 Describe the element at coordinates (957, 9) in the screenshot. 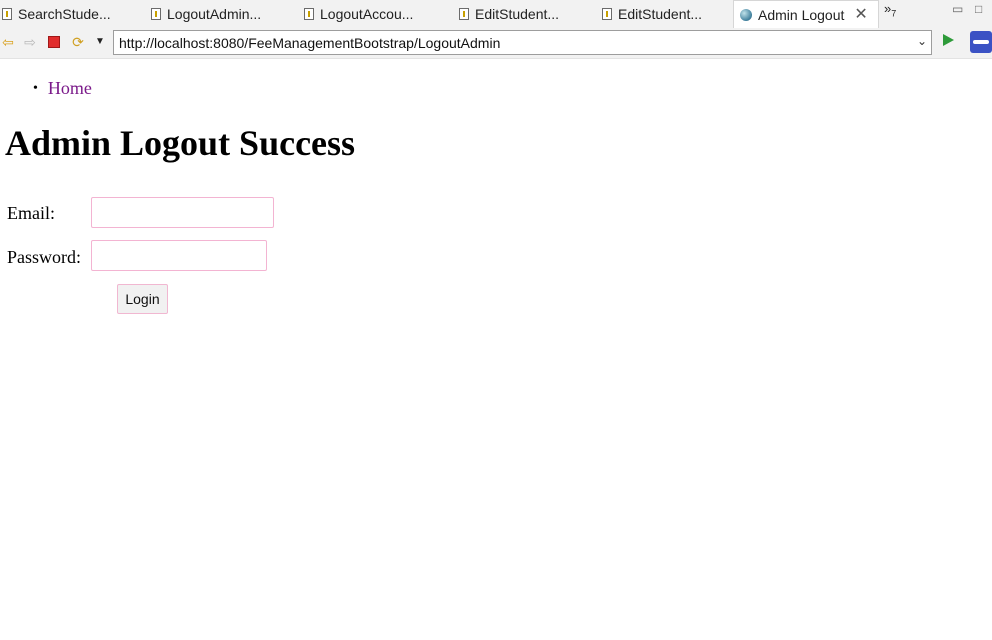

I see `minimize-icon: ▭` at that location.